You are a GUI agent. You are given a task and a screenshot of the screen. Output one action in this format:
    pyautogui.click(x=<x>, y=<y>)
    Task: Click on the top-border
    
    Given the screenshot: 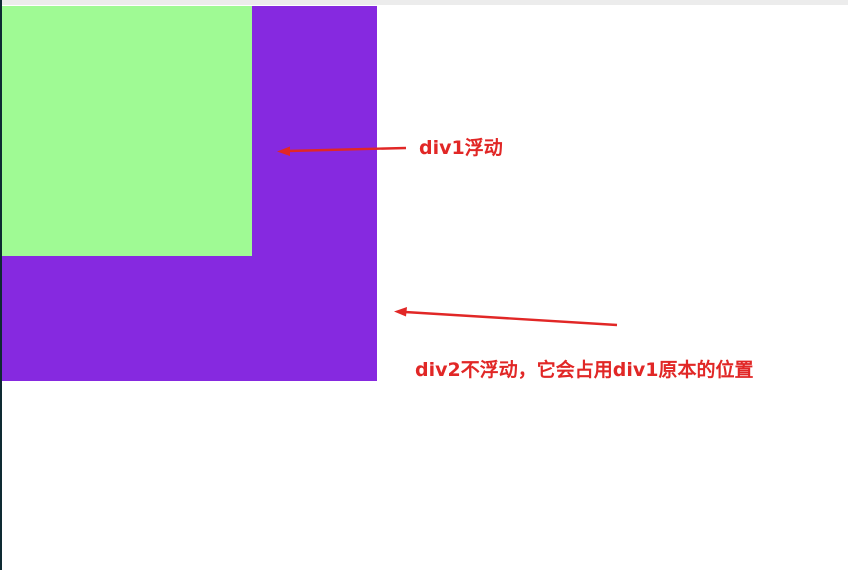 What is the action you would take?
    pyautogui.click(x=424, y=2)
    